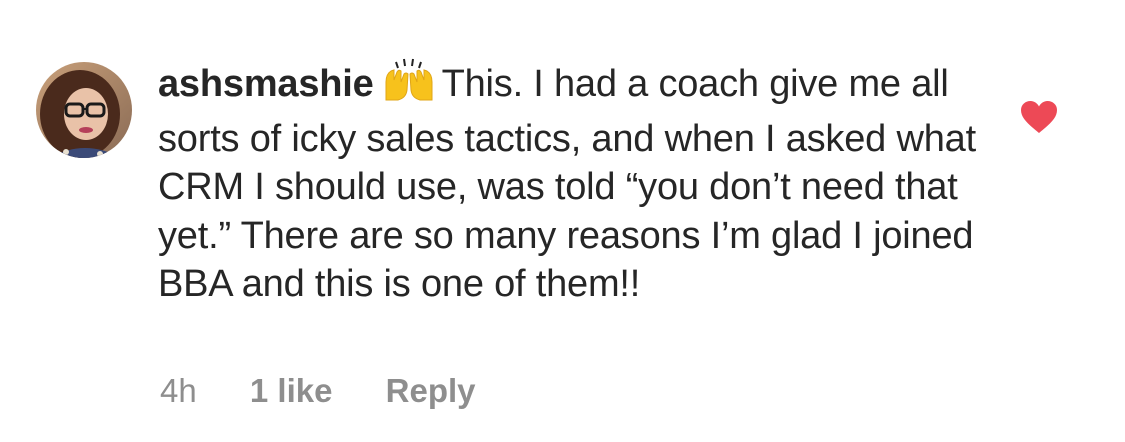 This screenshot has width=1125, height=442. Describe the element at coordinates (409, 86) in the screenshot. I see `raising-hands-icon` at that location.